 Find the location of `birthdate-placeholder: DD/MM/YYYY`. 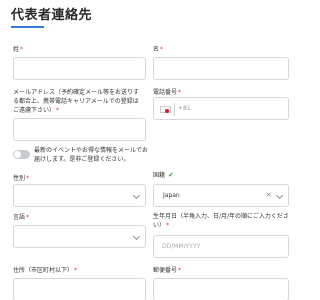

birthdate-placeholder: DD/MM/YYYY is located at coordinates (181, 246).